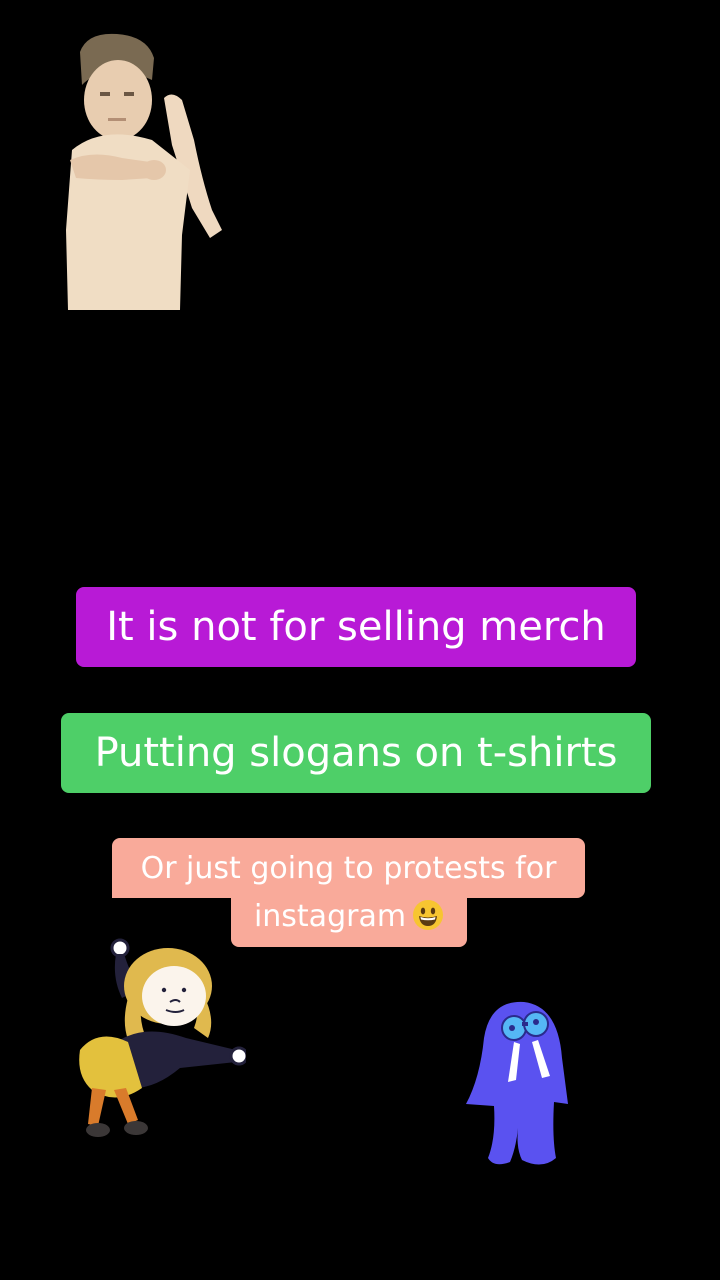 This screenshot has height=1280, width=720. I want to click on caption-pink-pill-top: Or just going to protests for, so click(348, 868).